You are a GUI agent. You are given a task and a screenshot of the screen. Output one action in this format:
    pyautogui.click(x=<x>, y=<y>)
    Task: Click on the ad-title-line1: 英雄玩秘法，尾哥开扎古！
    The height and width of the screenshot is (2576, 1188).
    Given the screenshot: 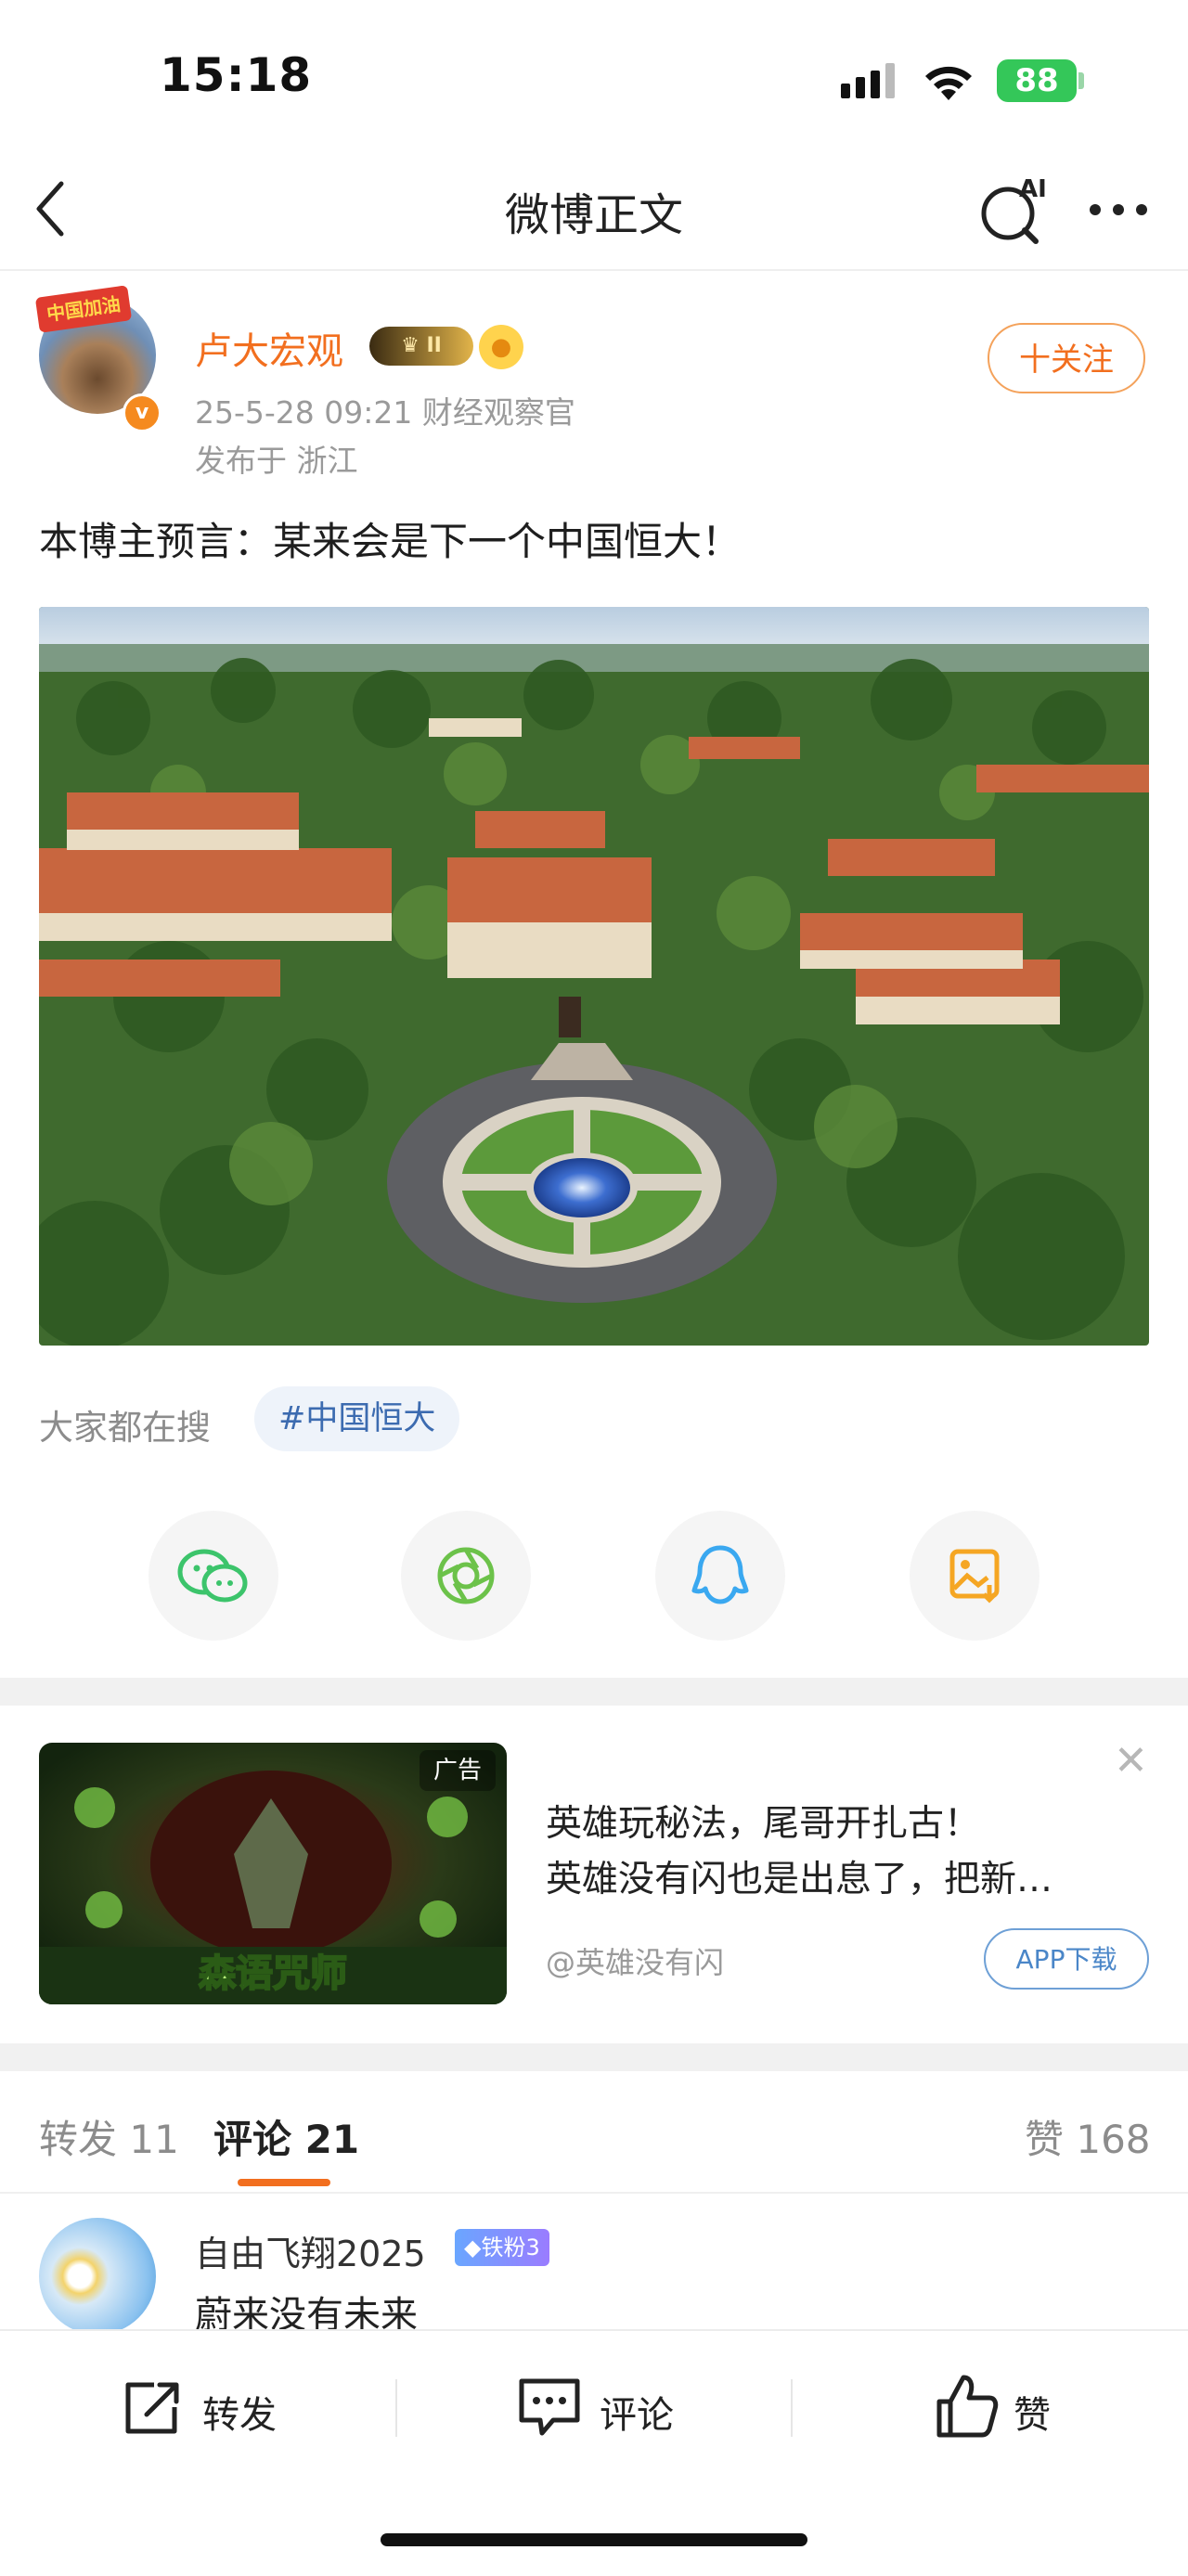 What is the action you would take?
    pyautogui.click(x=838, y=1821)
    